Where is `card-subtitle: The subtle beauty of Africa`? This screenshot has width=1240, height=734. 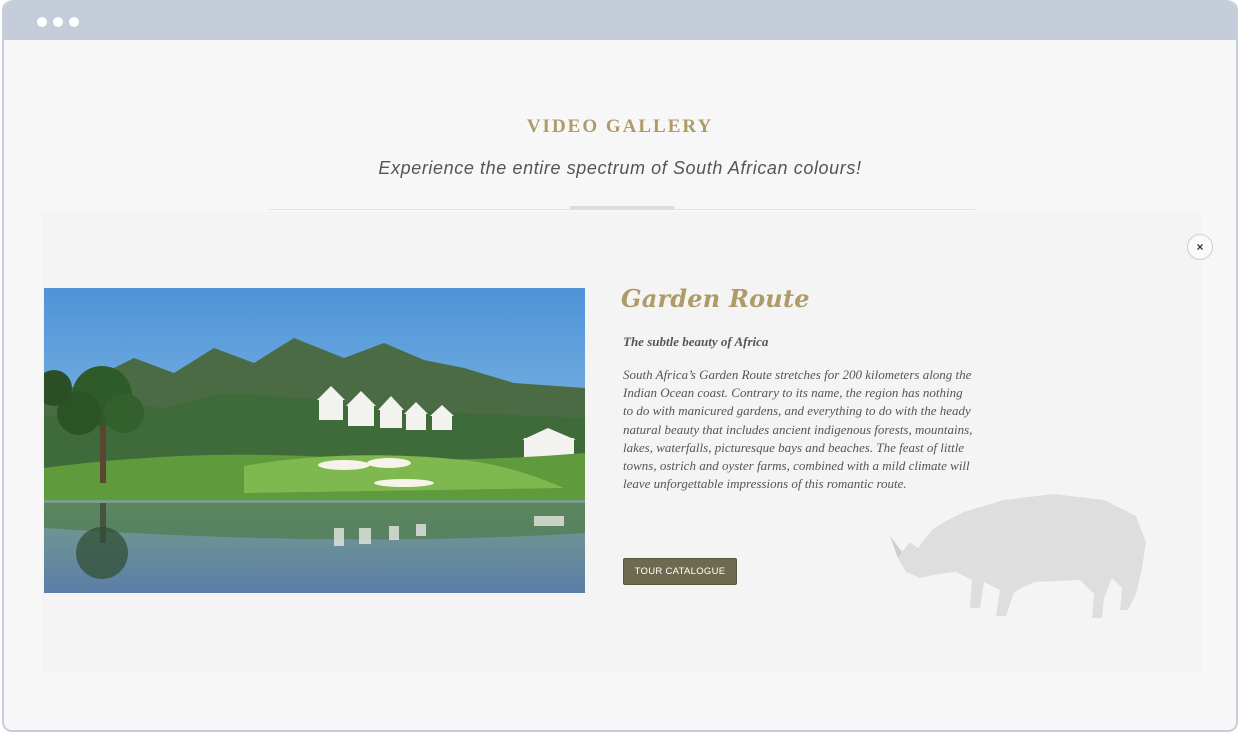
card-subtitle: The subtle beauty of Africa is located at coordinates (696, 341).